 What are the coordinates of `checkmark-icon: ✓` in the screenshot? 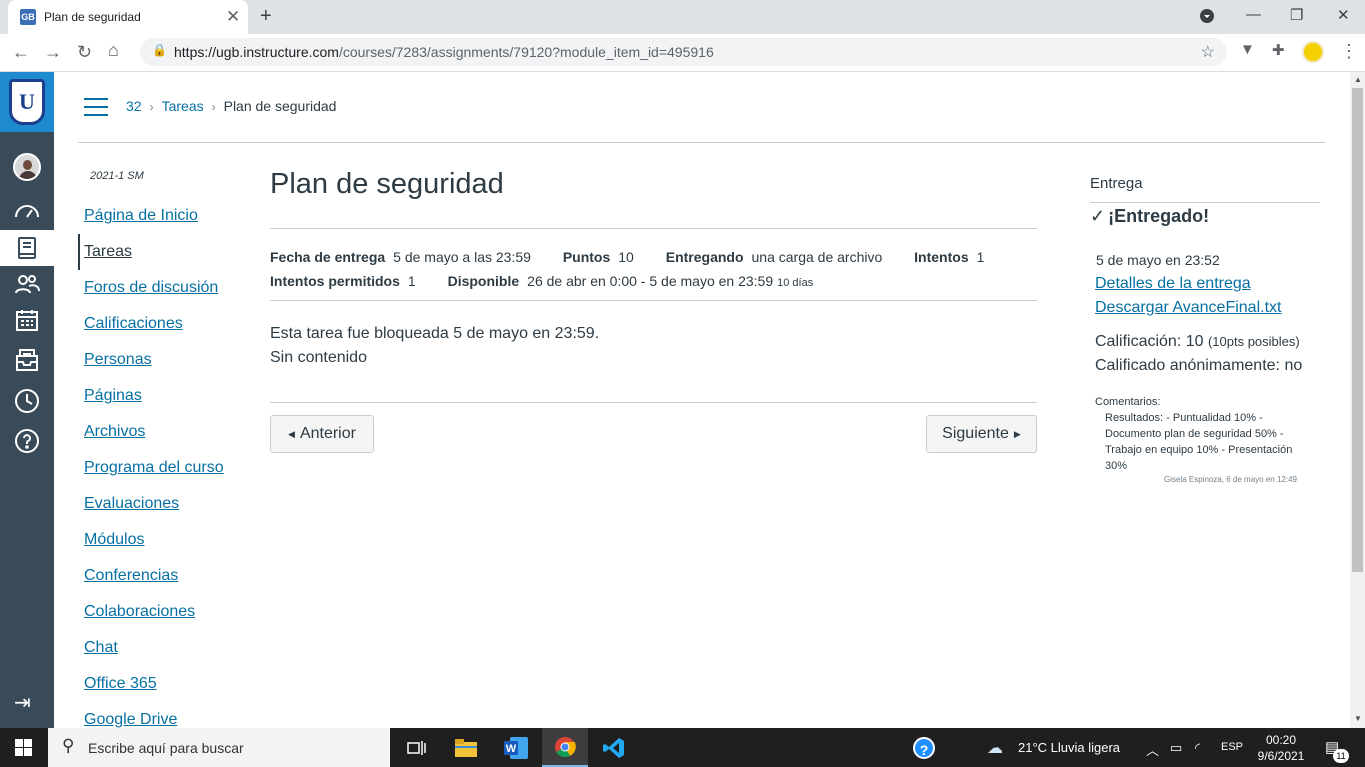 It's located at (1098, 216).